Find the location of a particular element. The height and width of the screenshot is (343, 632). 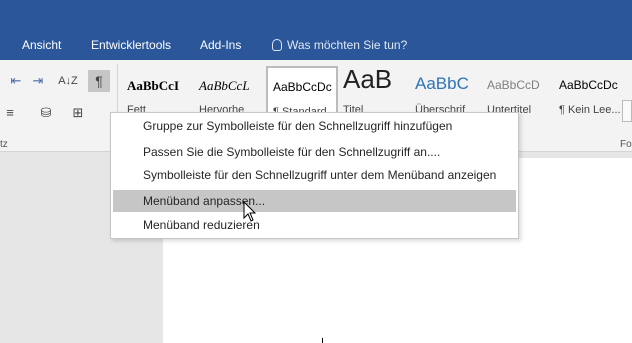

sort-icon: A↓Z is located at coordinates (68, 81).